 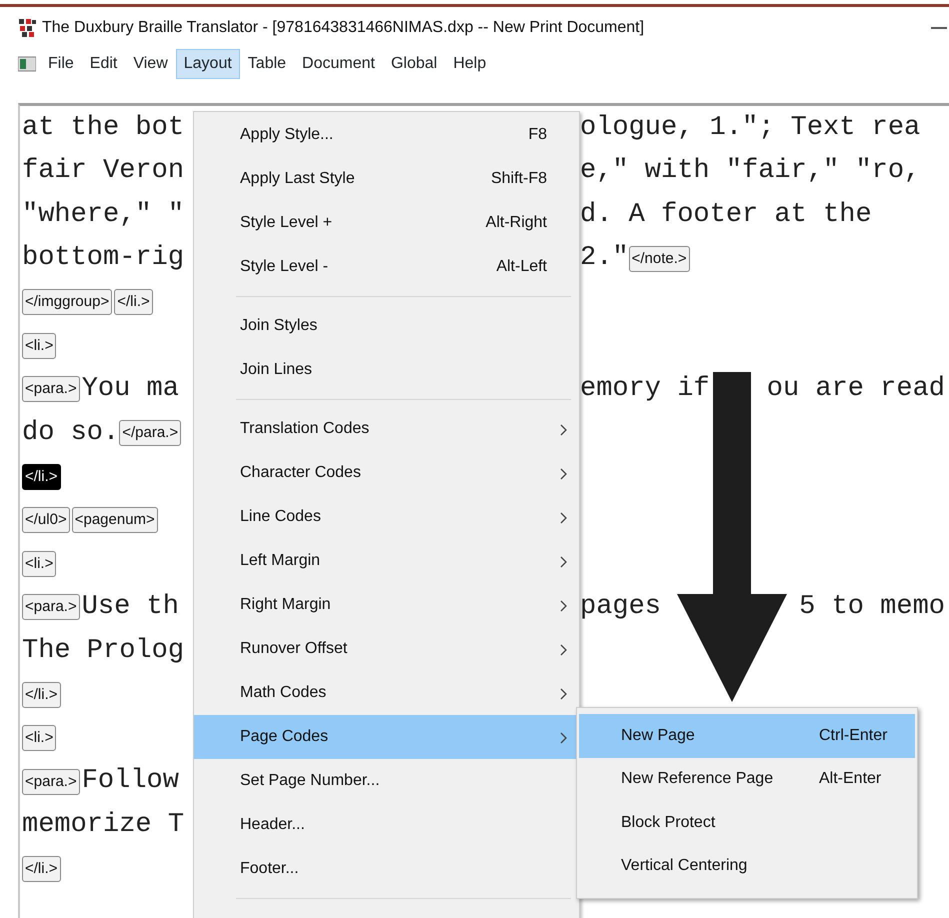 What do you see at coordinates (386, 473) in the screenshot?
I see `menu-item: Character Codes` at bounding box center [386, 473].